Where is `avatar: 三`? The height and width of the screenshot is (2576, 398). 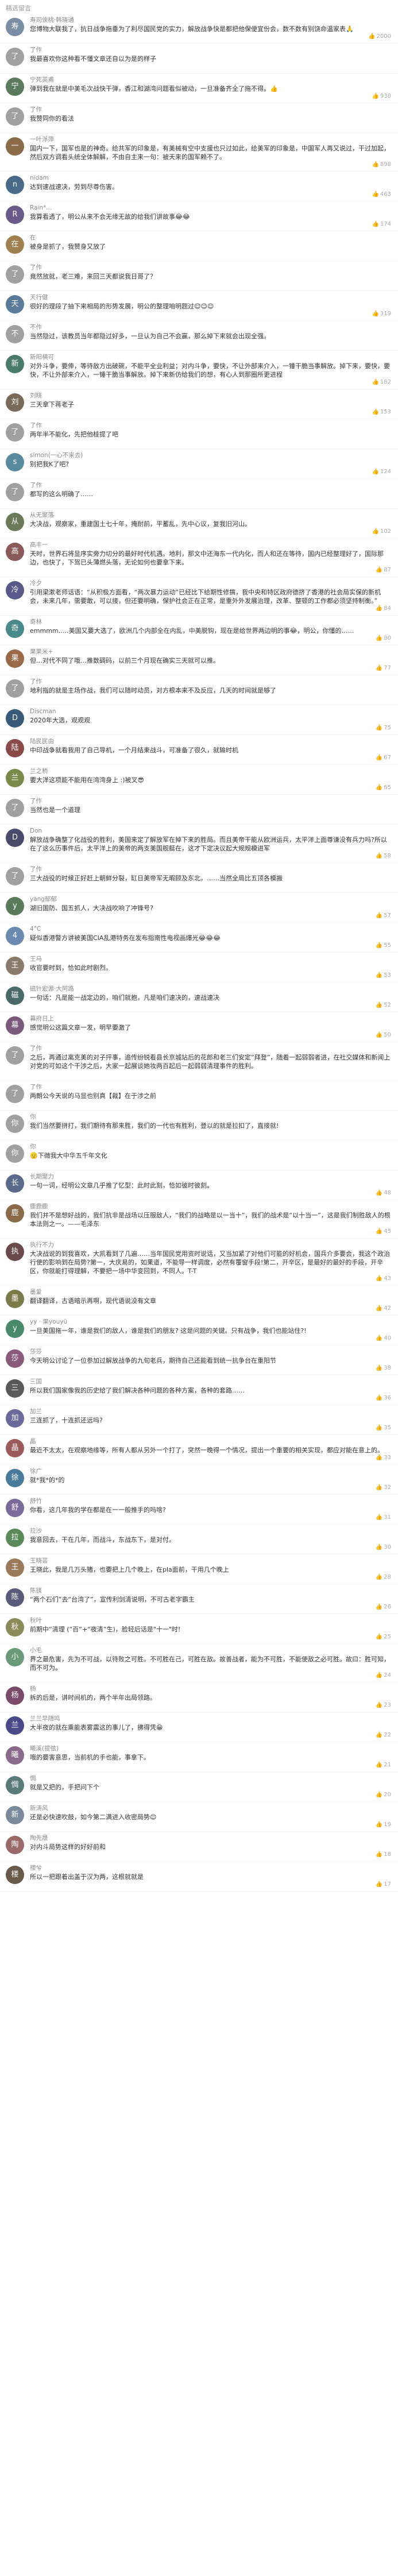
avatar: 三 is located at coordinates (15, 1388).